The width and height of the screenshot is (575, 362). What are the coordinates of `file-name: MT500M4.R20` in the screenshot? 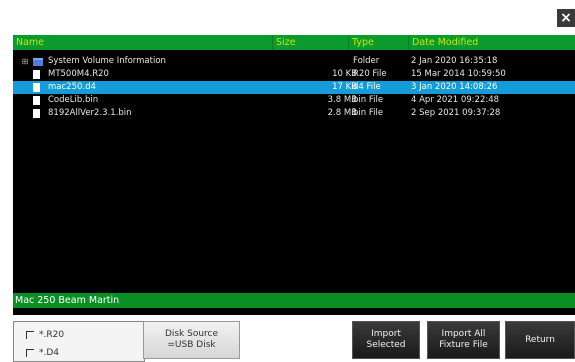 It's located at (78, 74).